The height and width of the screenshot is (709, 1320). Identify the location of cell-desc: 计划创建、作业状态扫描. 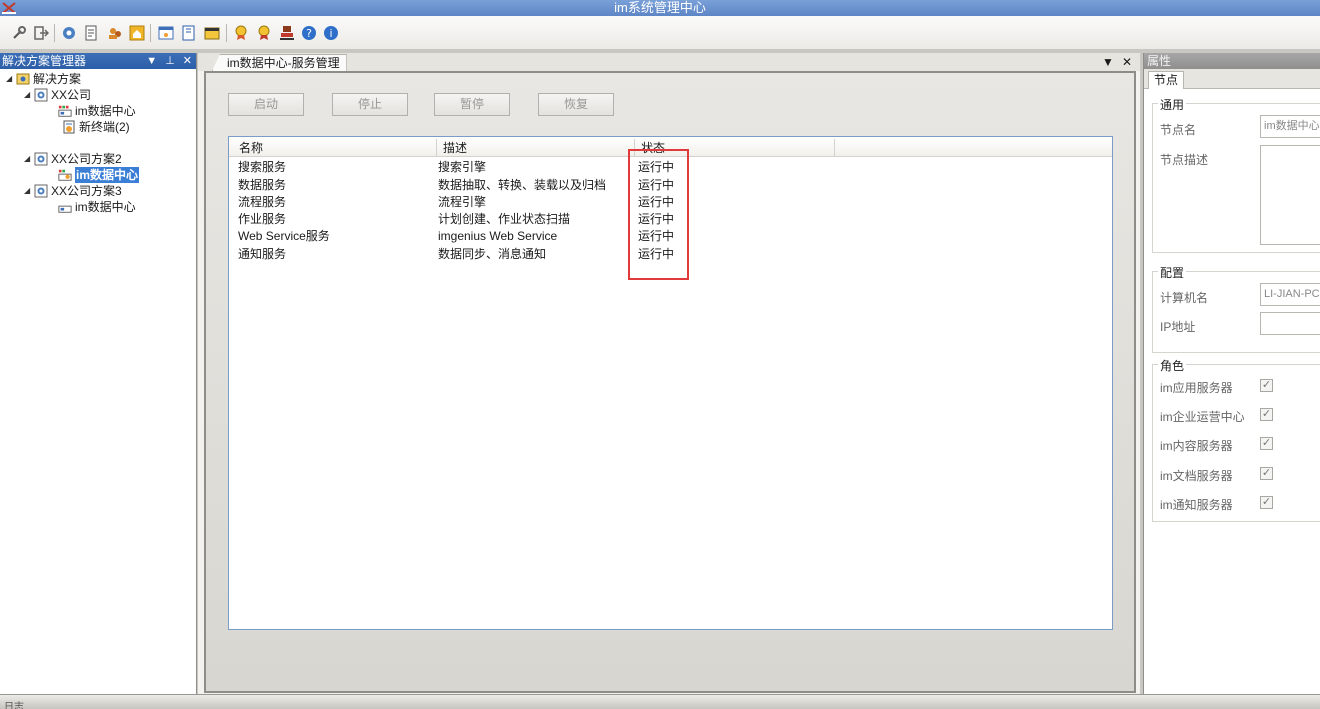
(504, 219).